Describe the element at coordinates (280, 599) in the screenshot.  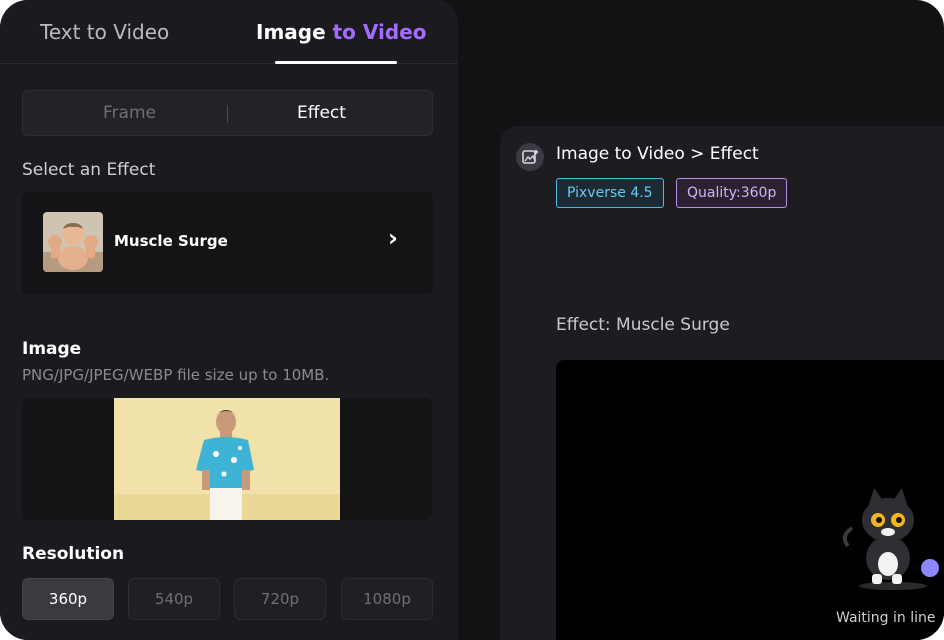
I see `resolution-720p: 720p` at that location.